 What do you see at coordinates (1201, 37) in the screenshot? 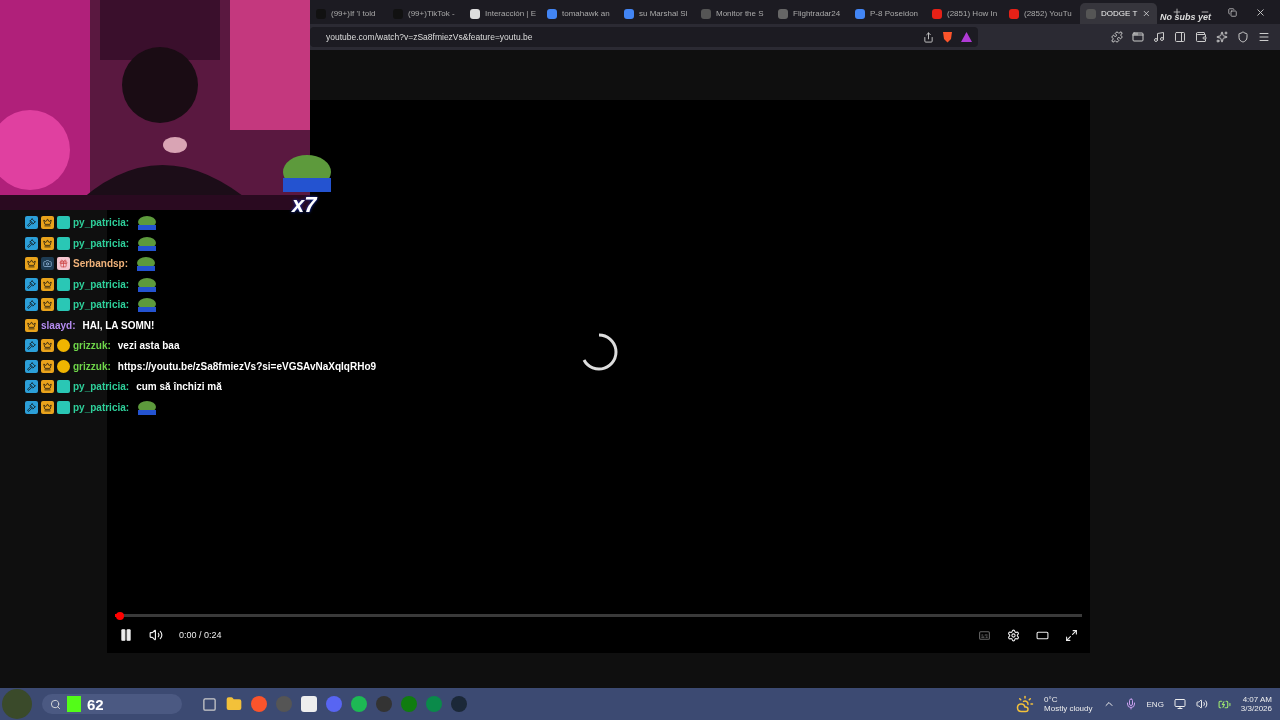
I see `wallet-icon` at bounding box center [1201, 37].